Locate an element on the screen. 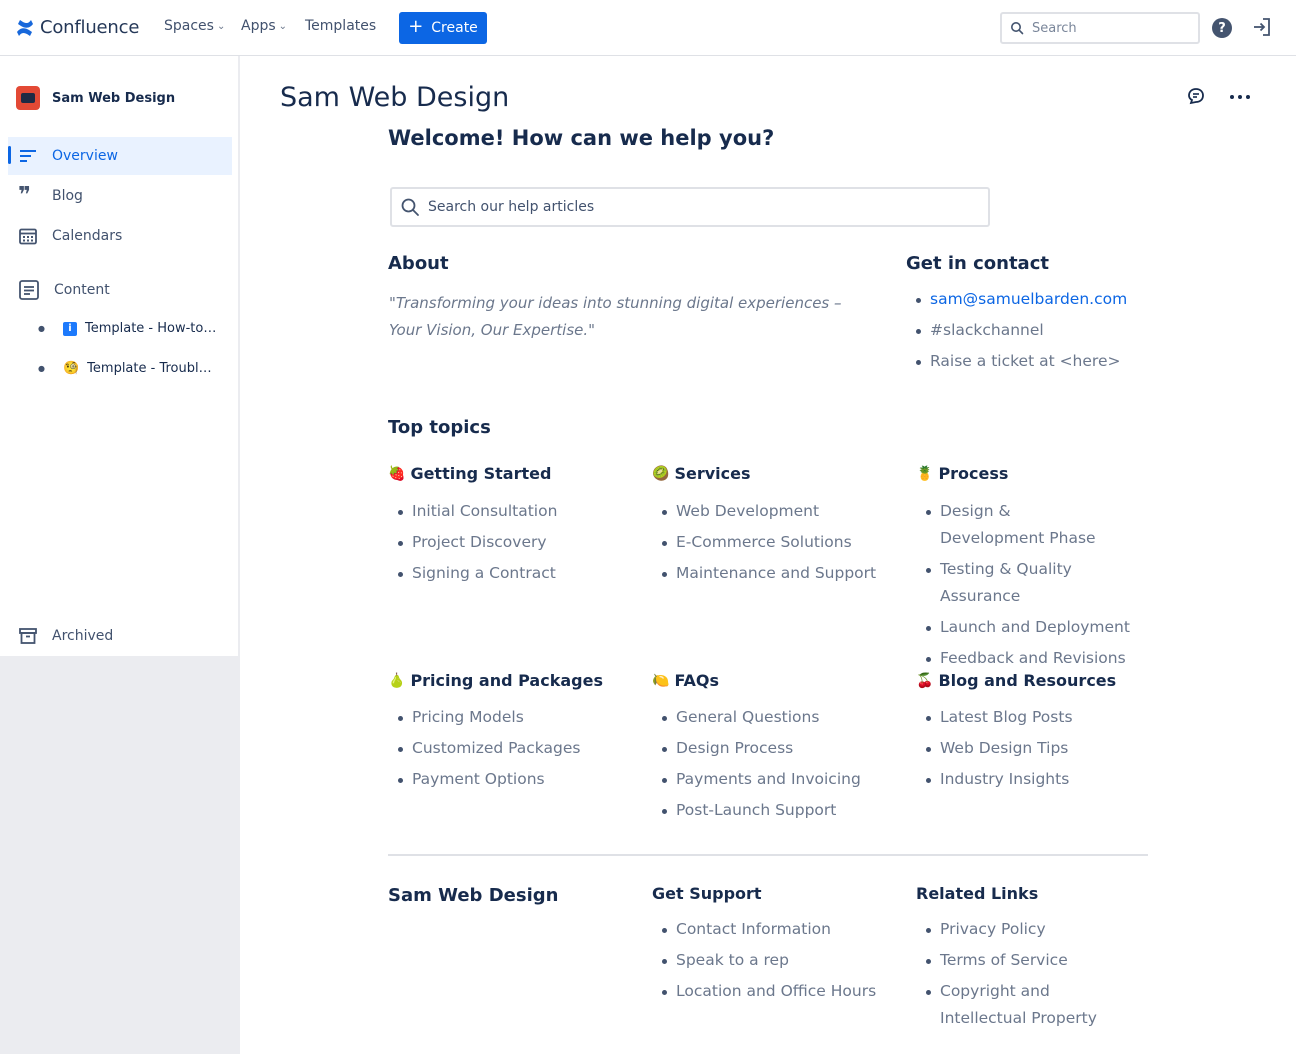 The image size is (1296, 1054). spaces-menu: Spaces ⌄ is located at coordinates (194, 26).